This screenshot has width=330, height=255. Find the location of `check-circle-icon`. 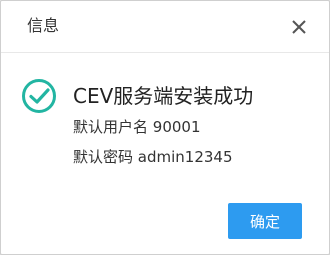

check-circle-icon is located at coordinates (39, 96).